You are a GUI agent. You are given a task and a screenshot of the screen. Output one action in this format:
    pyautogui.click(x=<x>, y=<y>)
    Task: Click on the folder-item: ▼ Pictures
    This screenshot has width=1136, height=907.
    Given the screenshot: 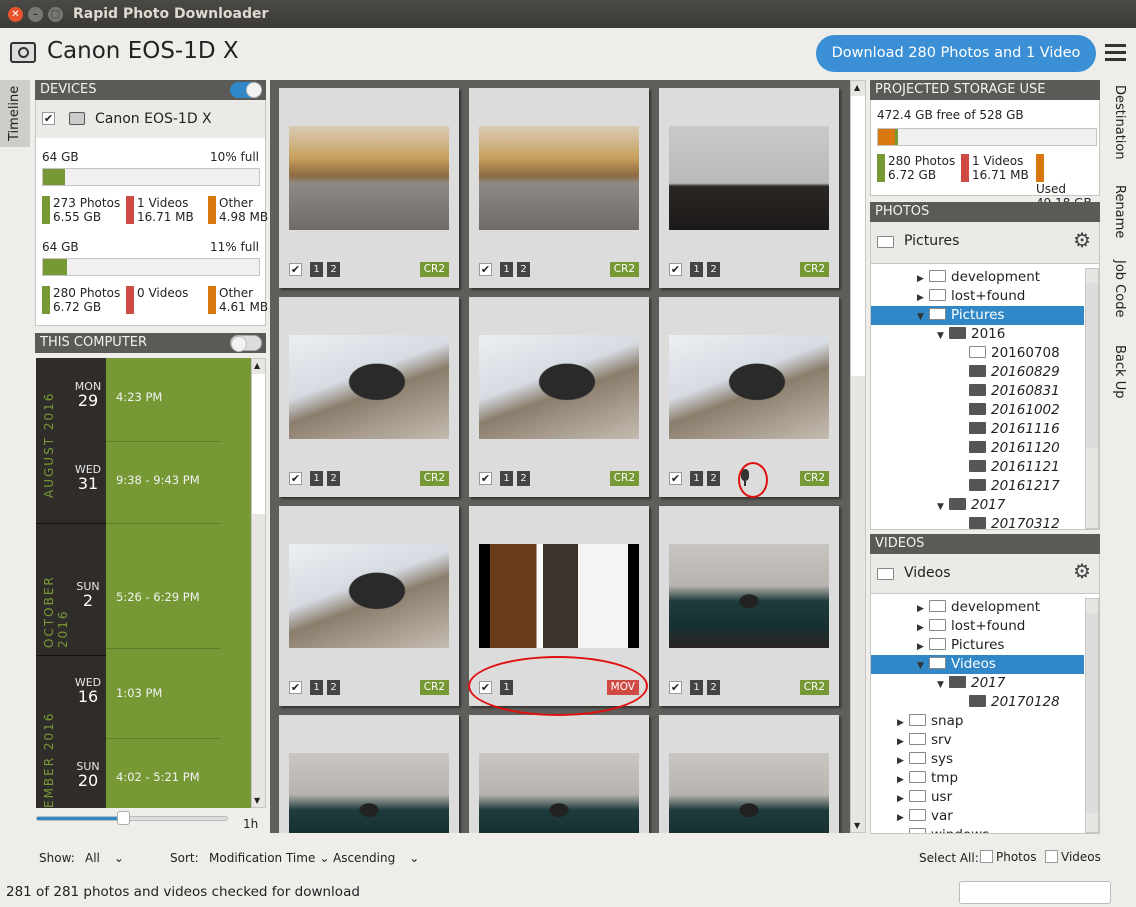 What is the action you would take?
    pyautogui.click(x=977, y=315)
    